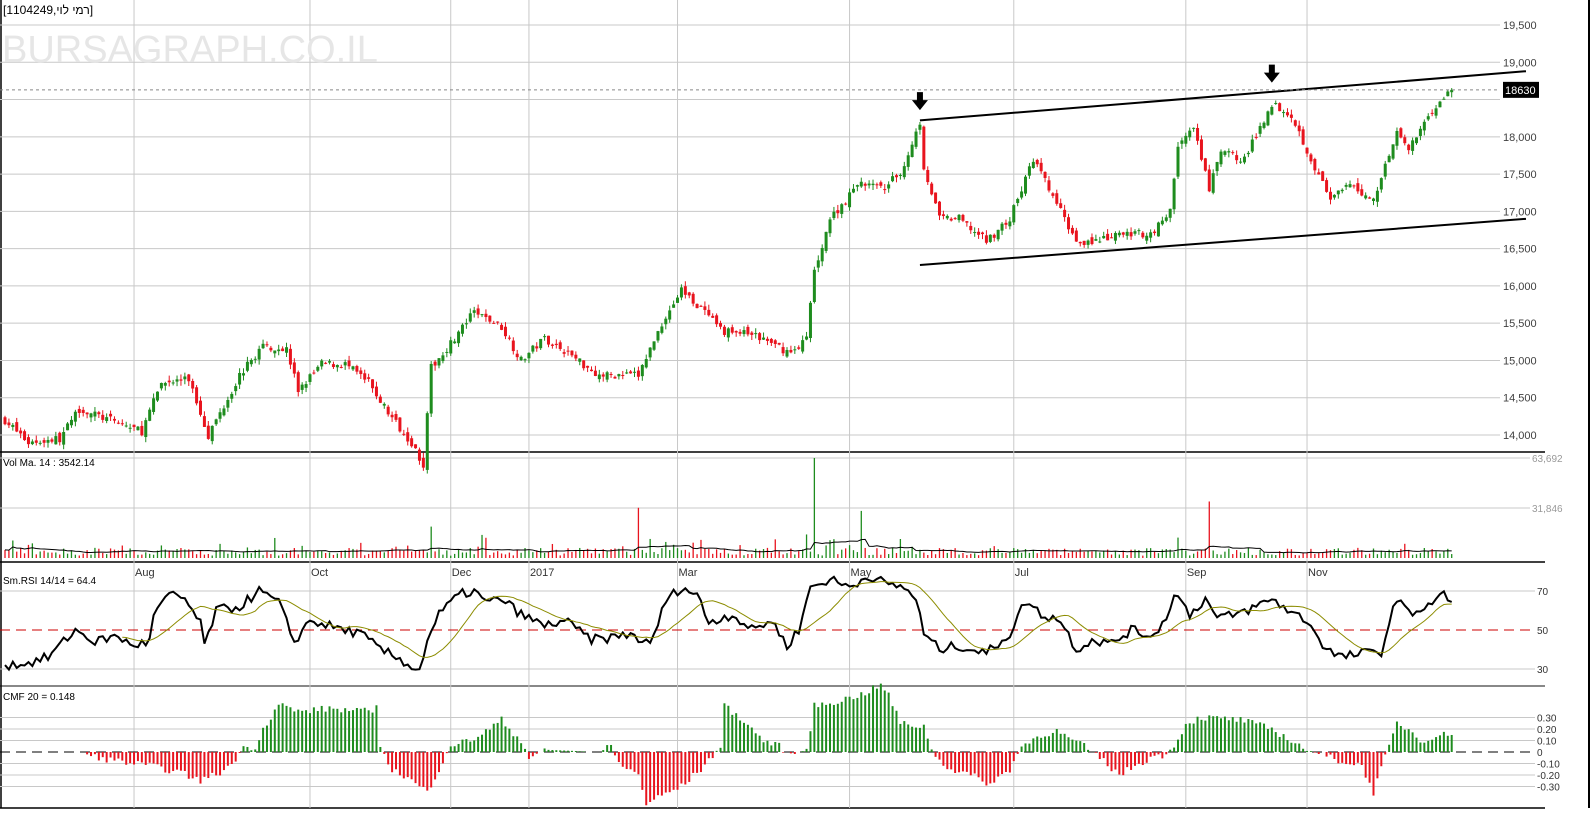  I want to click on price-axis-label: 18,000, so click(1520, 138).